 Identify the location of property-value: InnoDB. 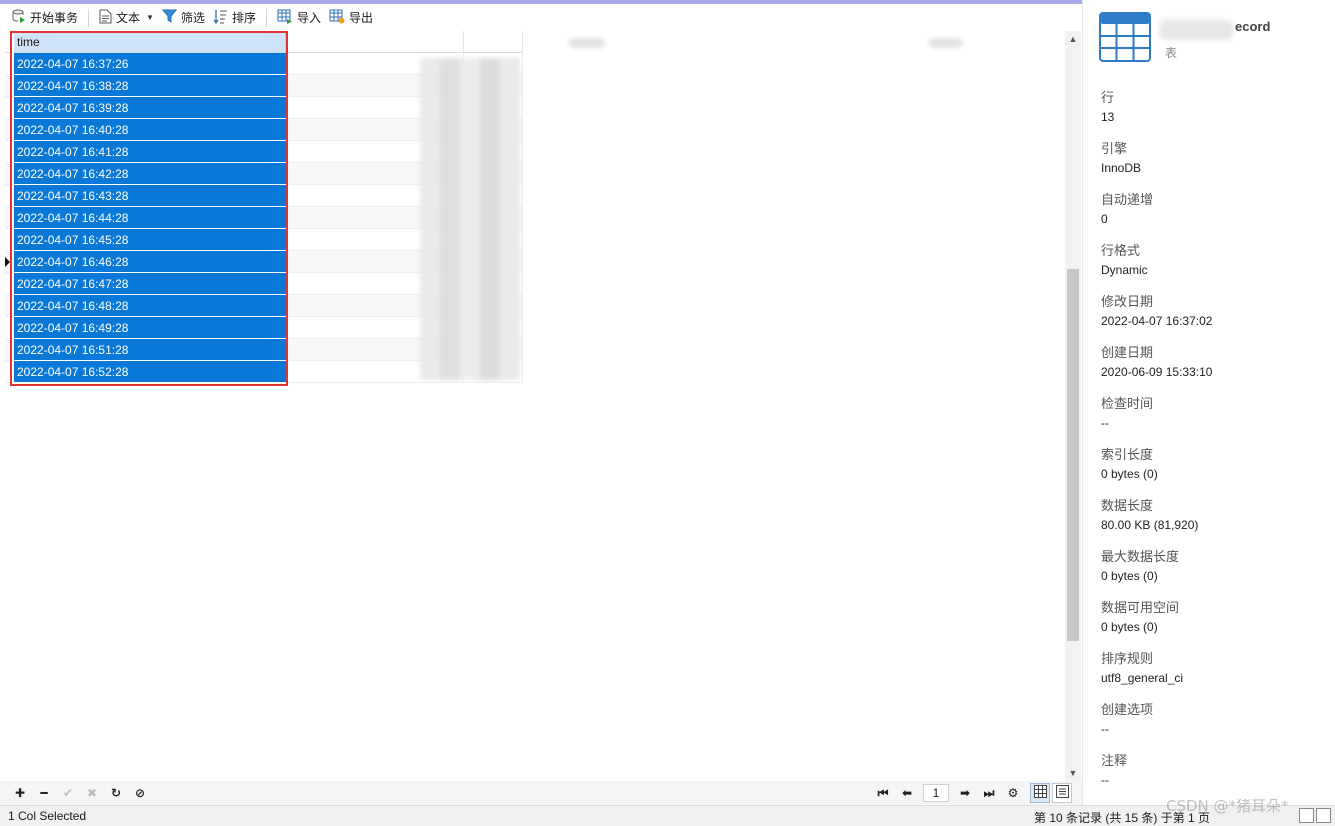
(1121, 168).